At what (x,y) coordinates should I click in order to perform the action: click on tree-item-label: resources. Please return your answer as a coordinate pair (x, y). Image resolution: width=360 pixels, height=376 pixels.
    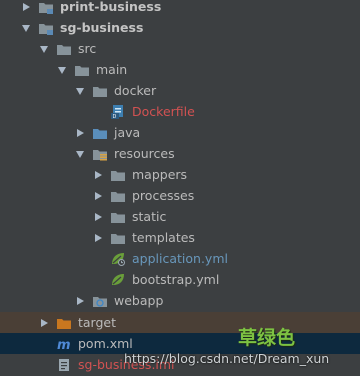
    Looking at the image, I should click on (144, 153).